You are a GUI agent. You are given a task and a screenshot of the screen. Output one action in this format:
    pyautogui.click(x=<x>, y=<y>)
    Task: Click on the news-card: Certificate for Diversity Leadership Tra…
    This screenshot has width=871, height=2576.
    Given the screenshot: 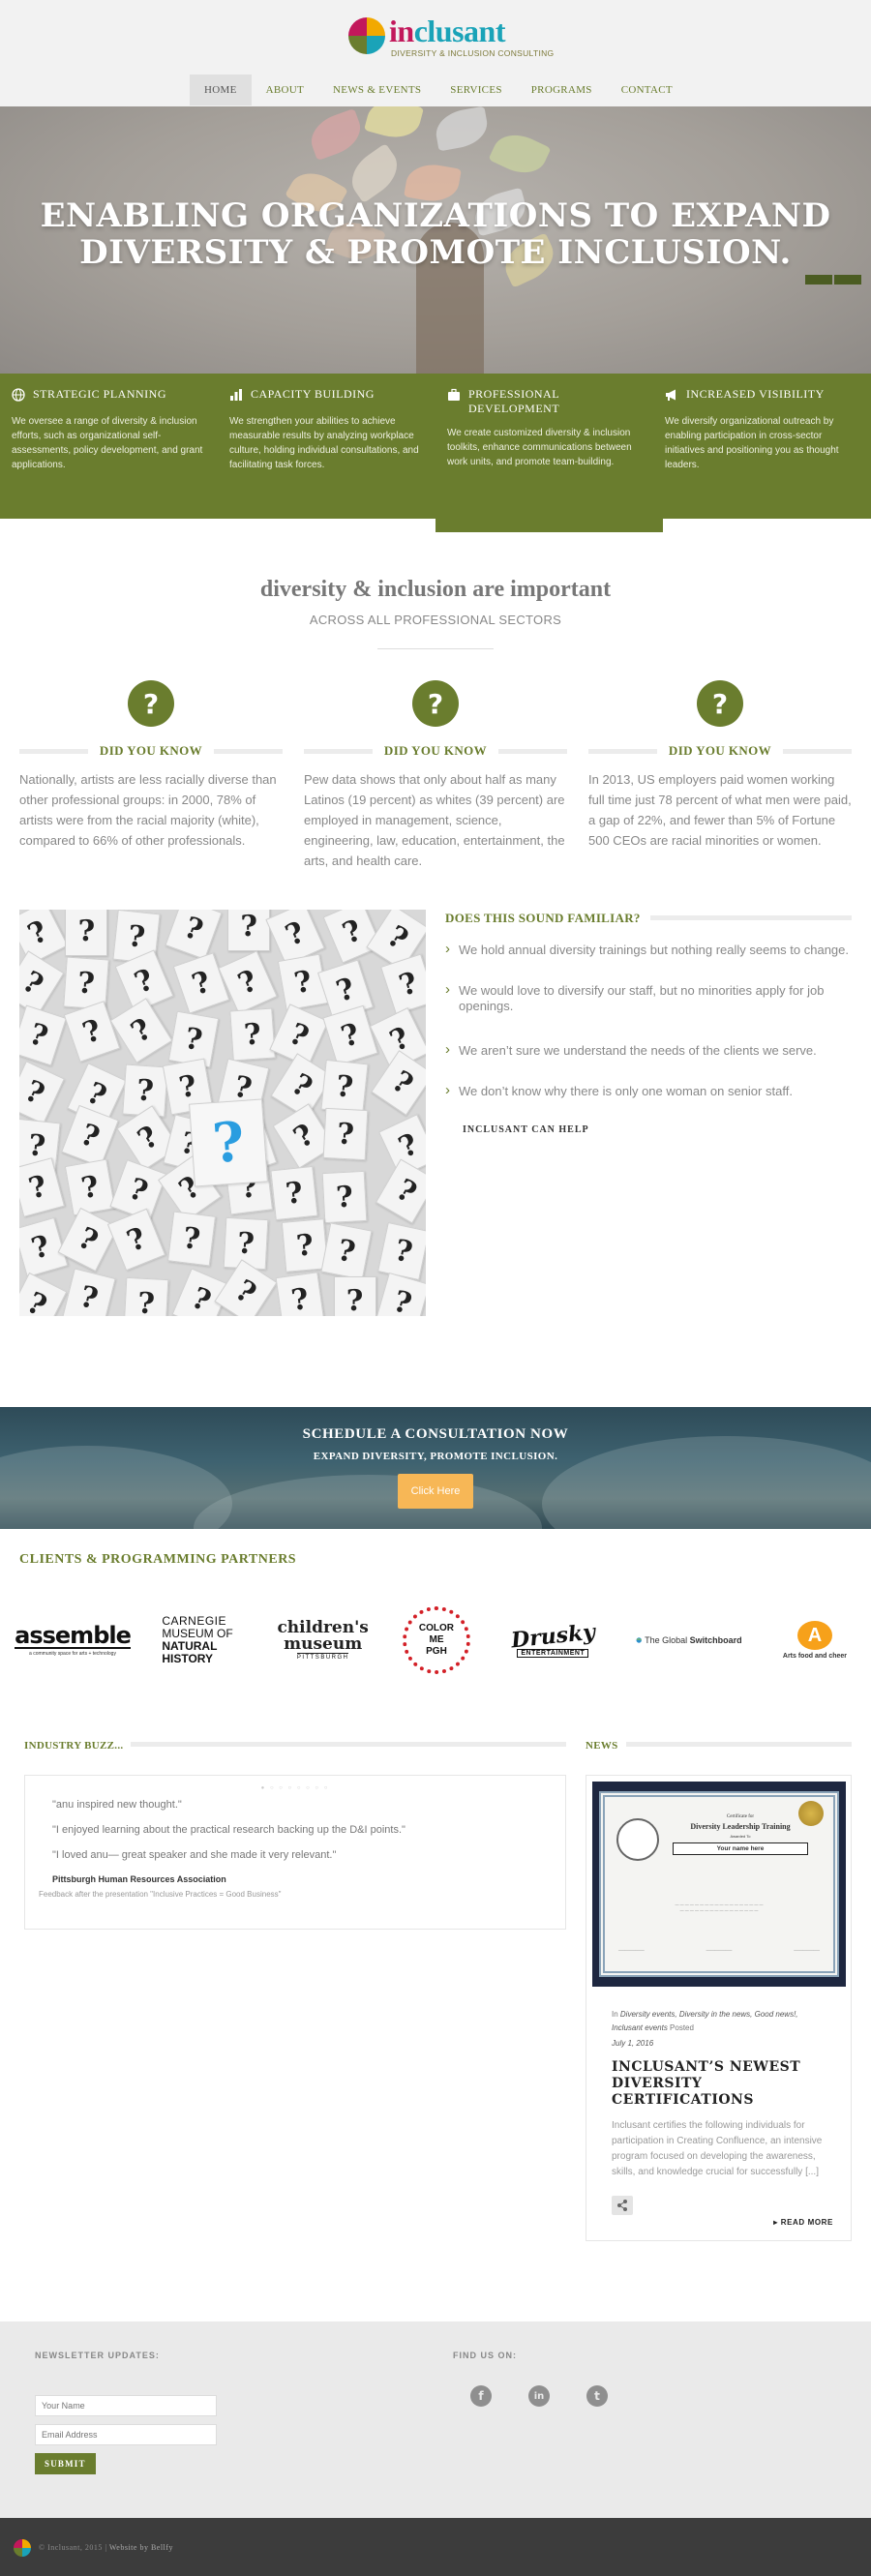 What is the action you would take?
    pyautogui.click(x=719, y=2008)
    